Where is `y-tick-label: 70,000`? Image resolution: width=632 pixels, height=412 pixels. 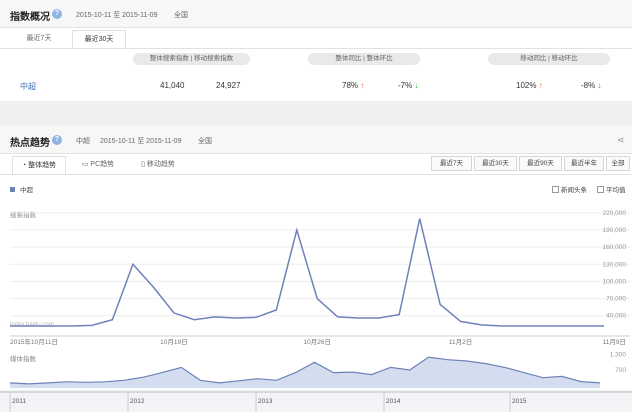
y-tick-label: 70,000 is located at coordinates (616, 299).